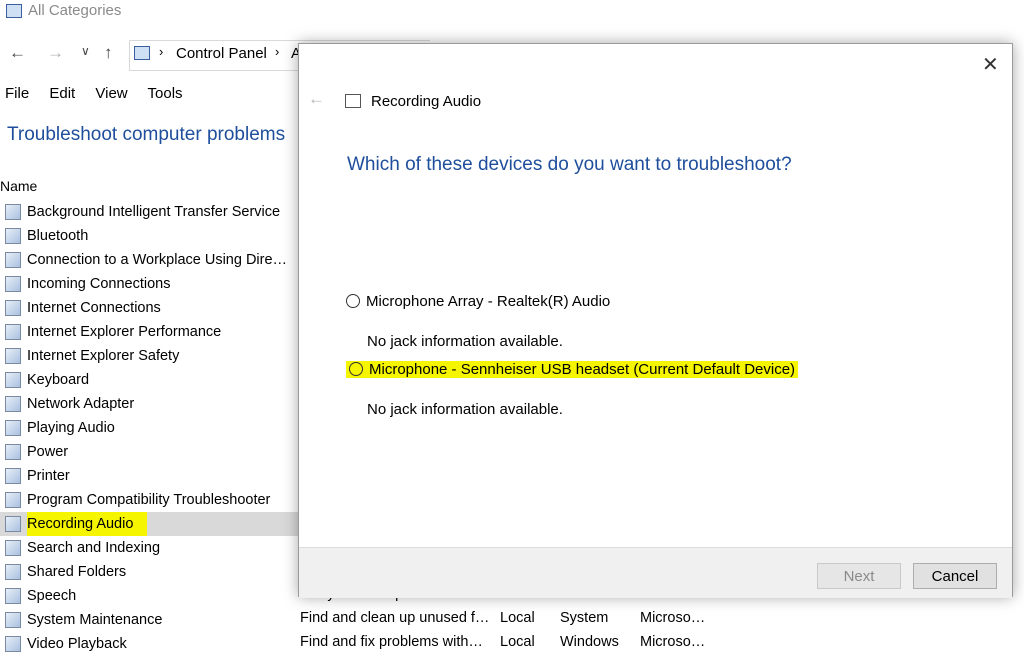 Image resolution: width=1024 pixels, height=656 pixels. I want to click on menu-bar: File Edit View Tools, so click(102, 93).